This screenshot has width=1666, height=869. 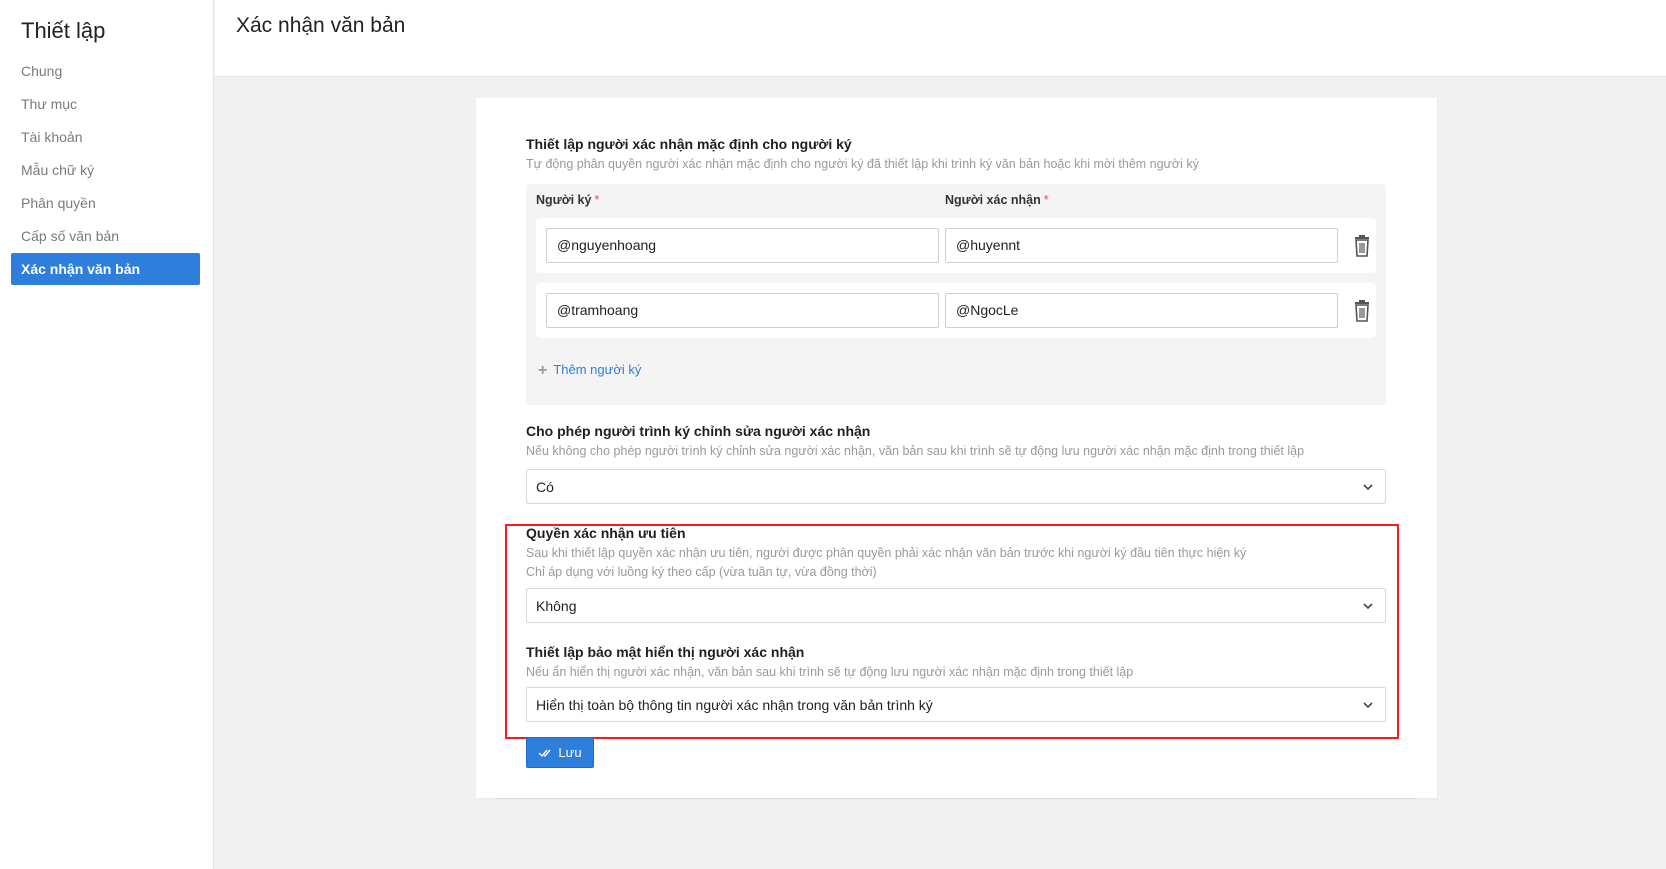 I want to click on priority-selected: Không, so click(x=556, y=606).